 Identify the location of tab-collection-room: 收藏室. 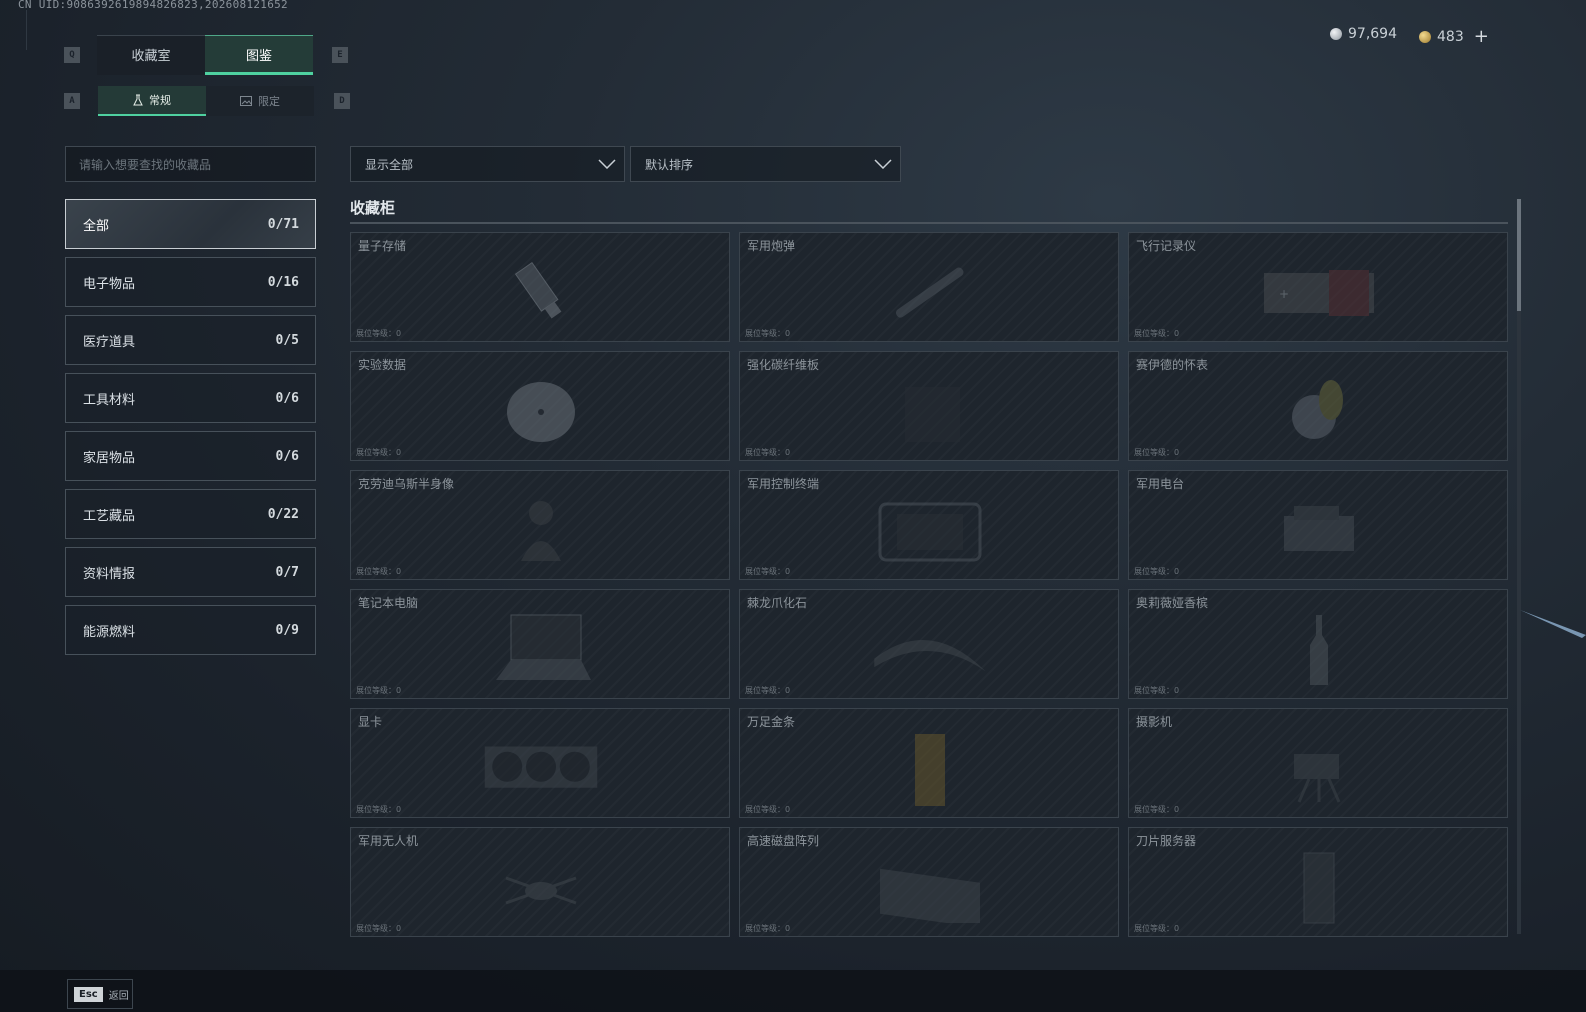
(151, 55).